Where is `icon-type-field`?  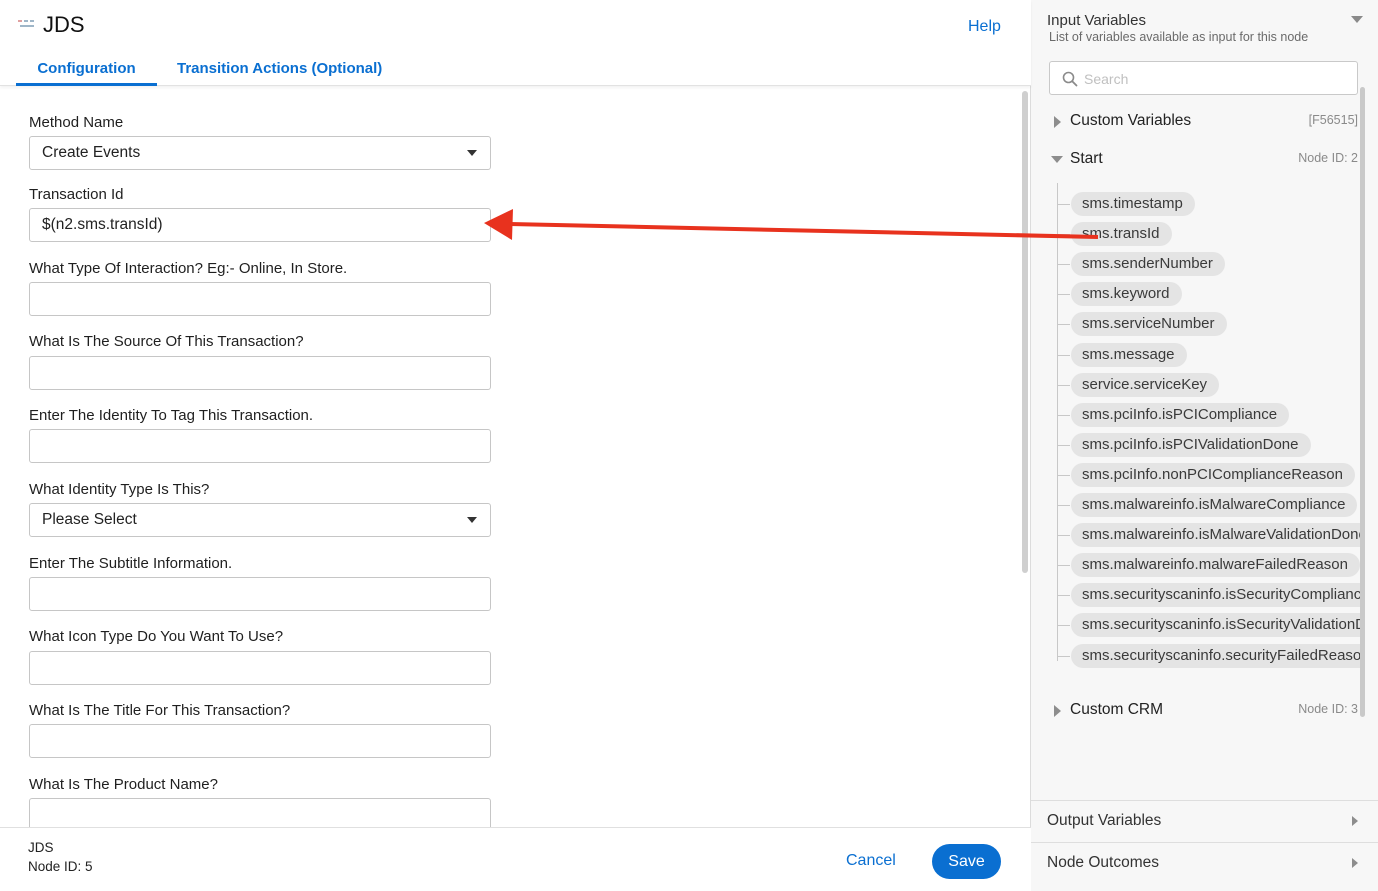 icon-type-field is located at coordinates (260, 668).